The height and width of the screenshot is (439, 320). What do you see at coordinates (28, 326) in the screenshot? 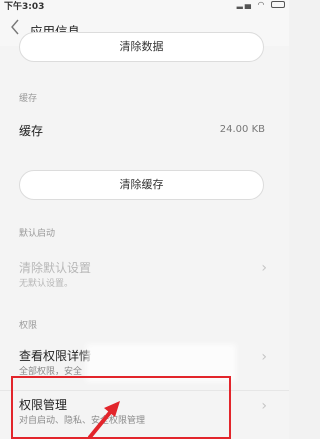
I see `permissions-section-label: 权限` at bounding box center [28, 326].